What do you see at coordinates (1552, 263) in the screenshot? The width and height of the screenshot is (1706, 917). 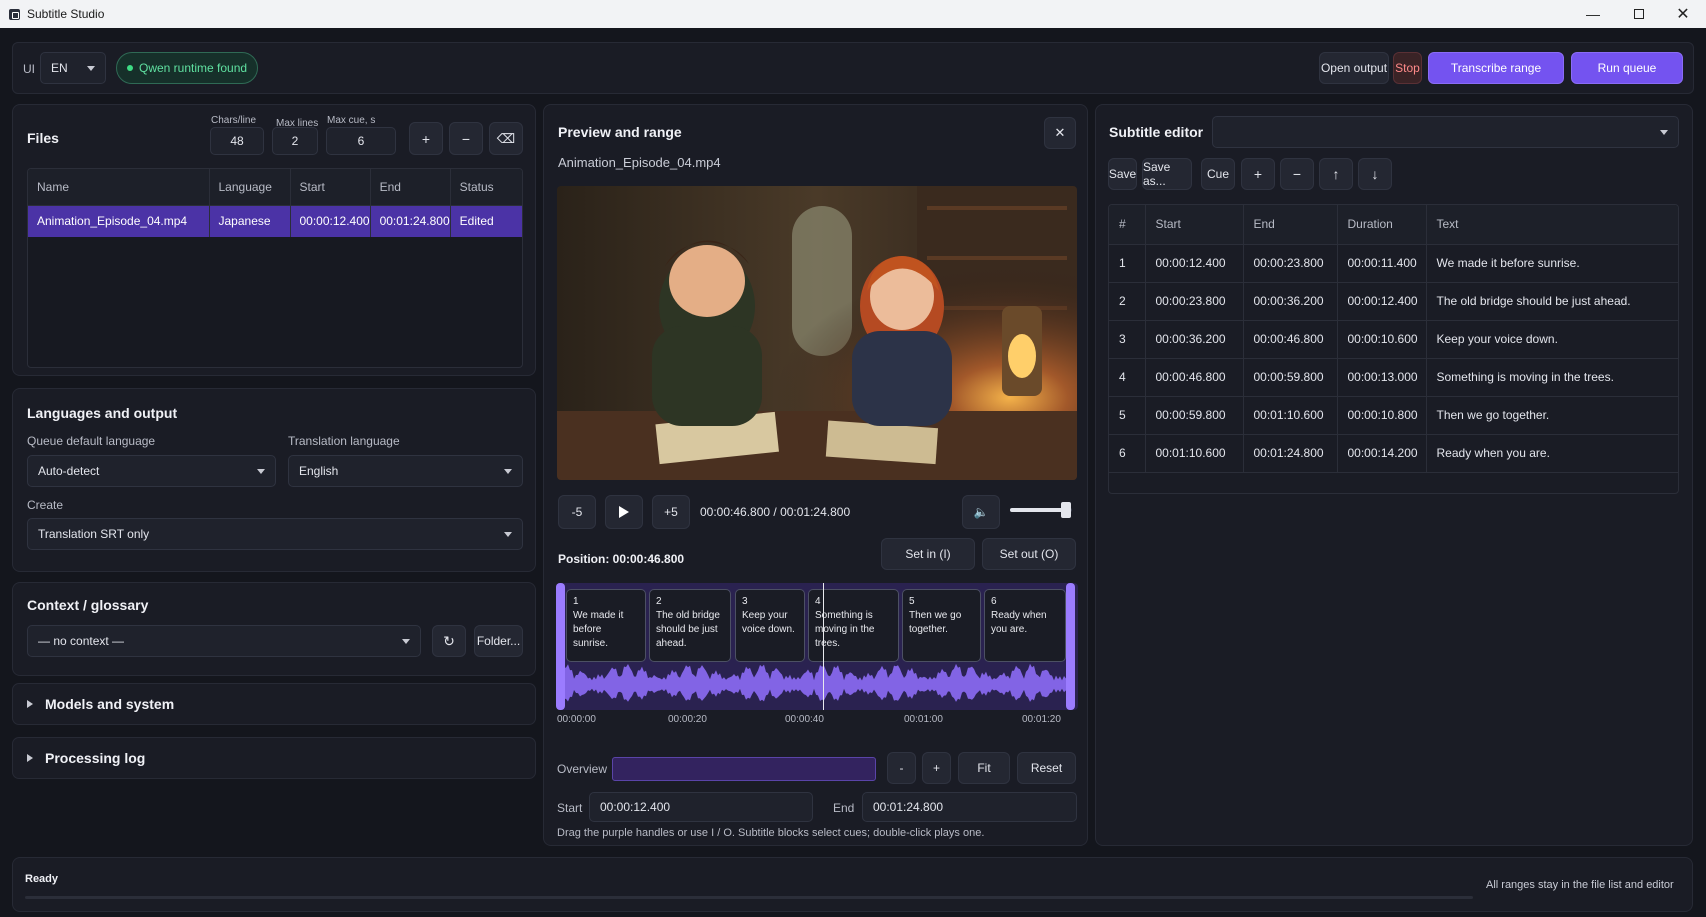 I see `cue-text: We made it before sunrise.` at bounding box center [1552, 263].